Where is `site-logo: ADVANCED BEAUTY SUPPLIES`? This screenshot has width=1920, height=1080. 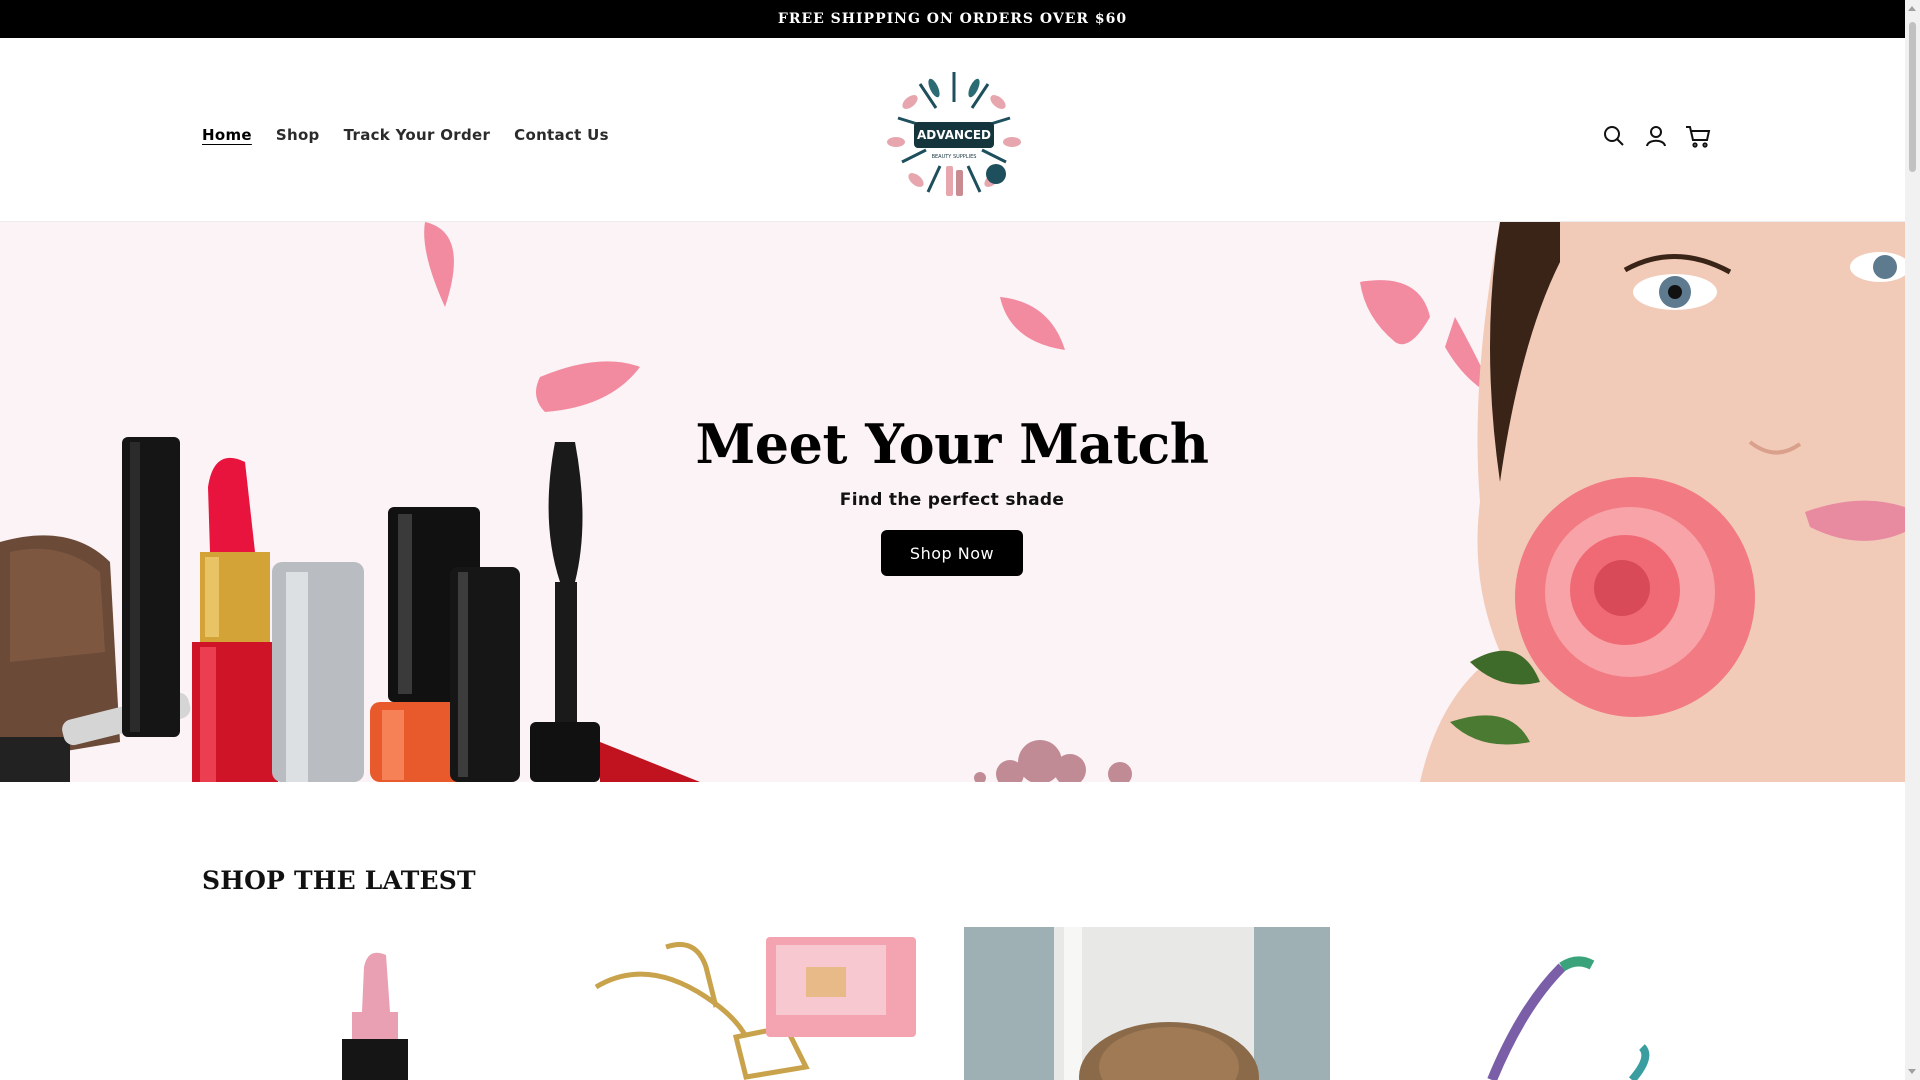
site-logo: ADVANCED BEAUTY SUPPLIES is located at coordinates (954, 136).